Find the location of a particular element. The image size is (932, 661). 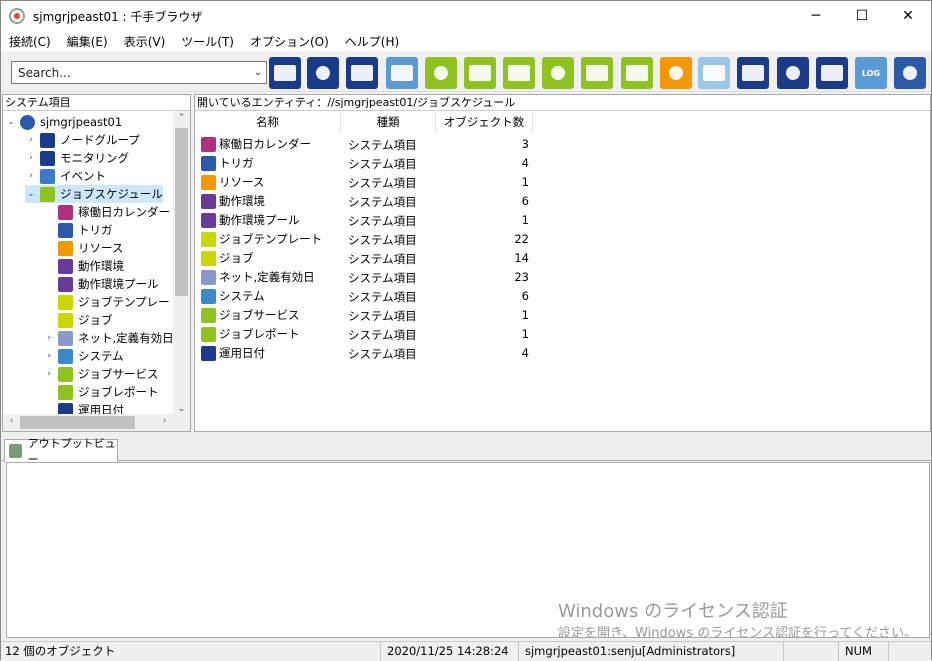

tree-item: トリガ is located at coordinates (78, 230).